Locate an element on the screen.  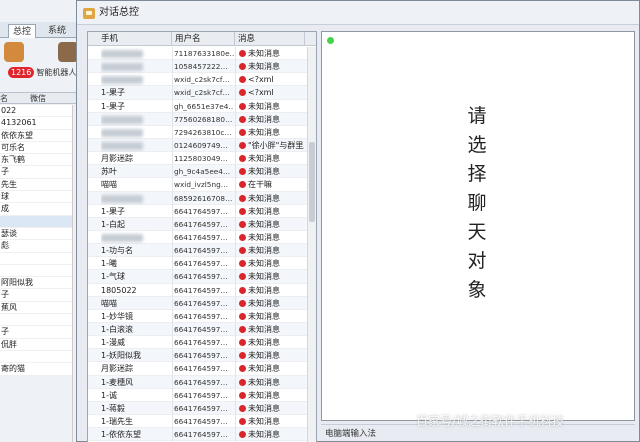
table-row: 1-瑞先生 6641764597… 未知消息 is located at coordinates (197, 422).